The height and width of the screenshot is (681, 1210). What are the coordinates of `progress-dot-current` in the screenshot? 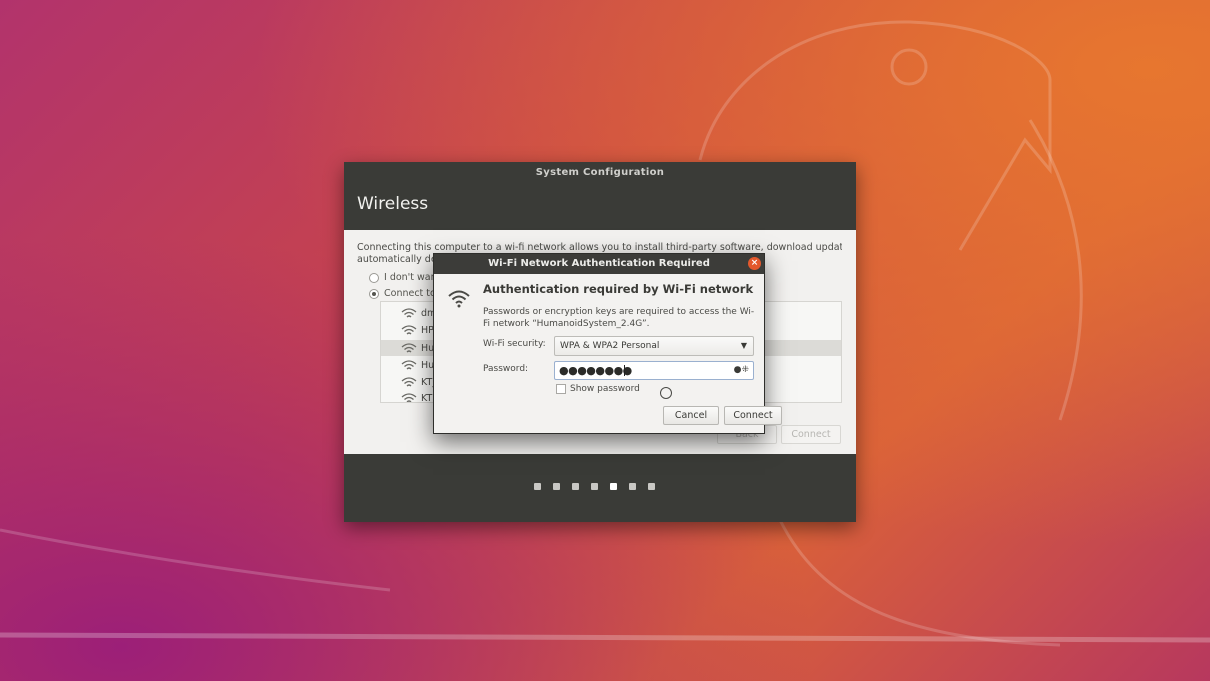 It's located at (613, 486).